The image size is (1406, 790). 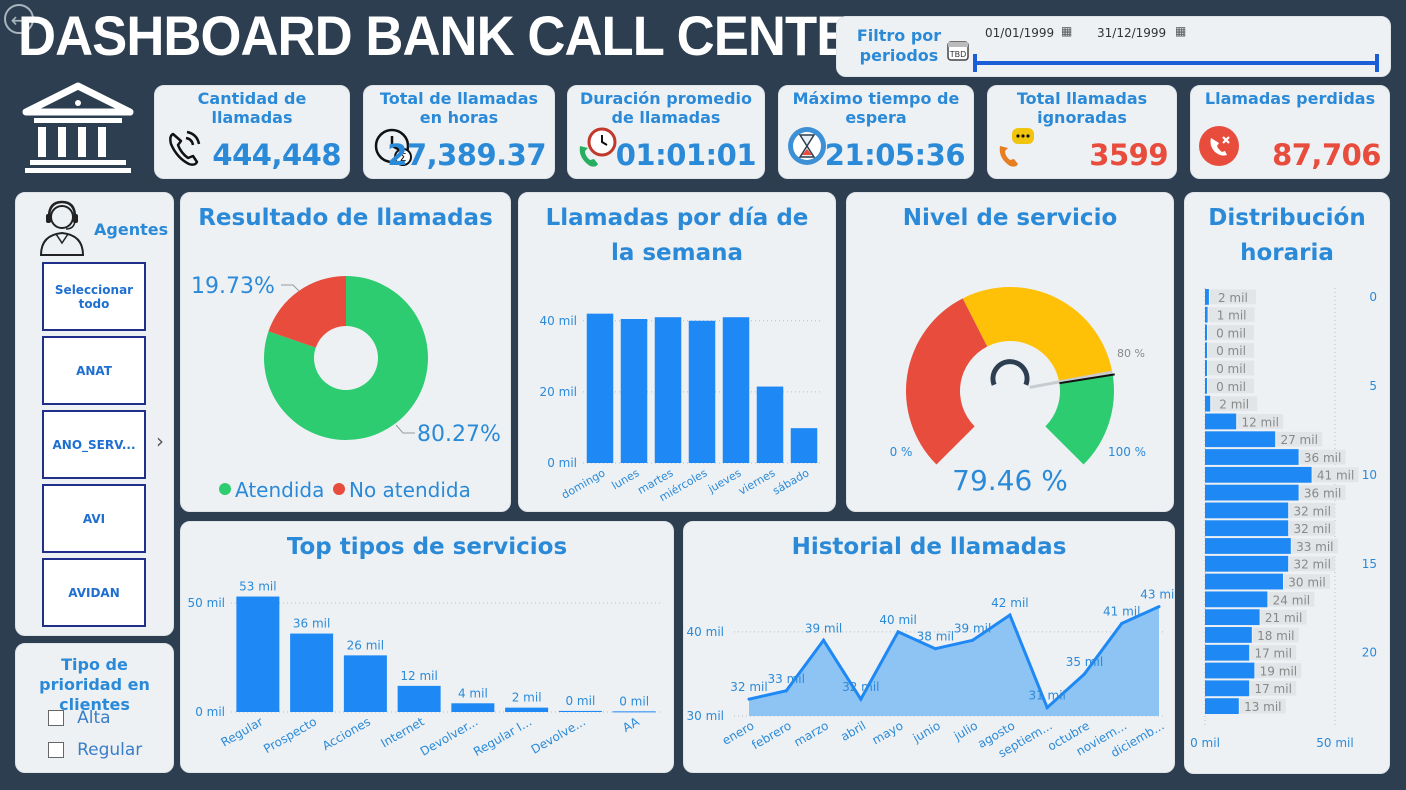 What do you see at coordinates (1128, 155) in the screenshot?
I see `kpi-value: 3599` at bounding box center [1128, 155].